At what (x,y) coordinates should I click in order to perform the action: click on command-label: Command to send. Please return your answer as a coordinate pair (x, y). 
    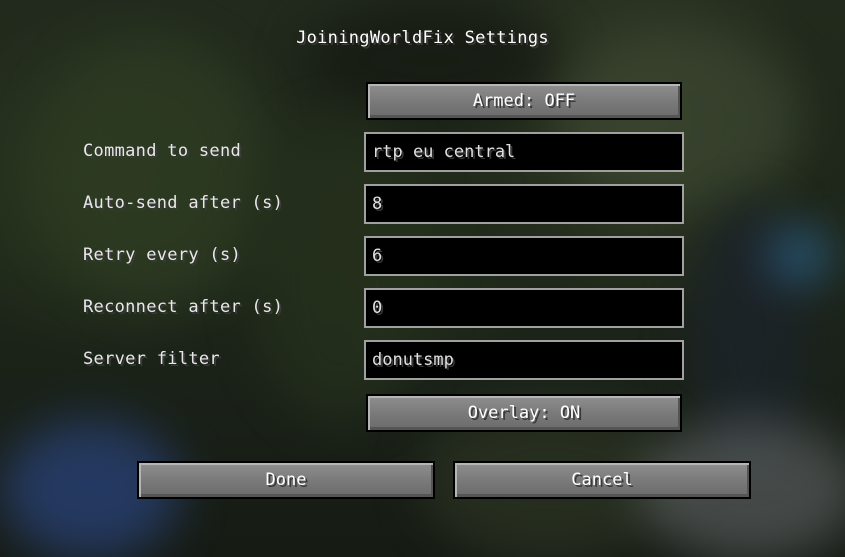
    Looking at the image, I should click on (162, 151).